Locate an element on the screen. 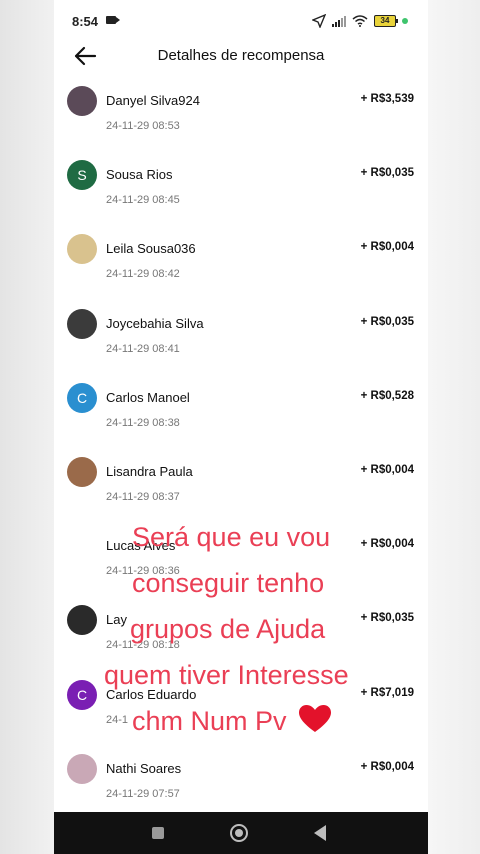 This screenshot has height=854, width=480. status-time: 8:54 is located at coordinates (85, 21).